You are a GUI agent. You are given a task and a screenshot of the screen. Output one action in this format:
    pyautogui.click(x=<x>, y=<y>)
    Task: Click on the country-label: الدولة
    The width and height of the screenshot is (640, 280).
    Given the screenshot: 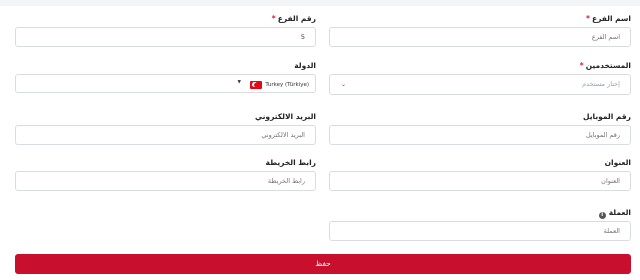 What is the action you would take?
    pyautogui.click(x=305, y=65)
    